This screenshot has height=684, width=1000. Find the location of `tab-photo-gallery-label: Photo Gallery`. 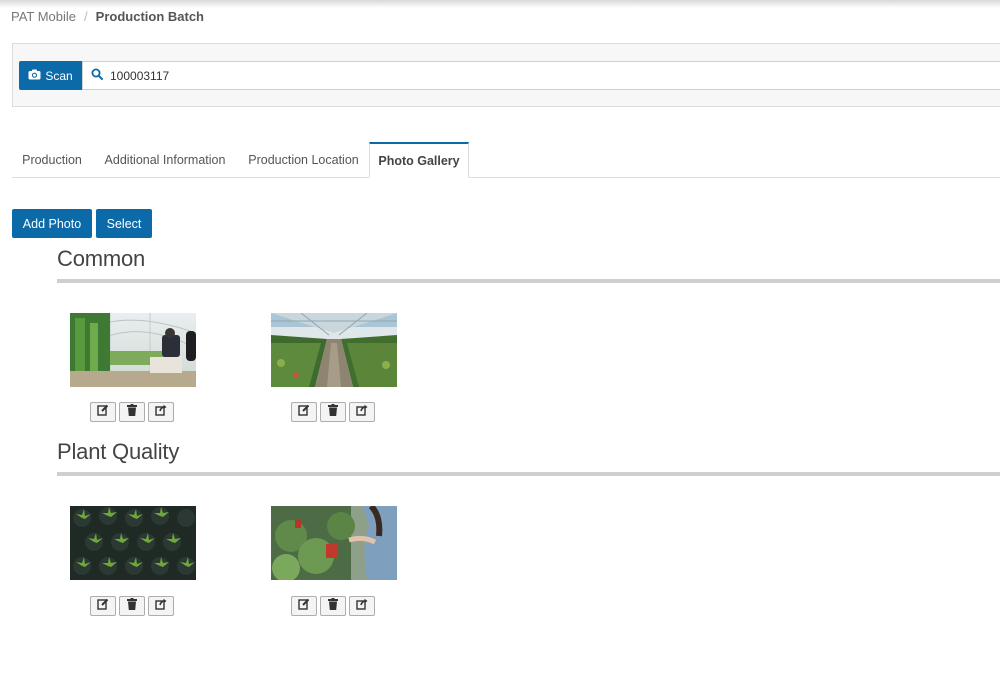

tab-photo-gallery-label: Photo Gallery is located at coordinates (419, 160).